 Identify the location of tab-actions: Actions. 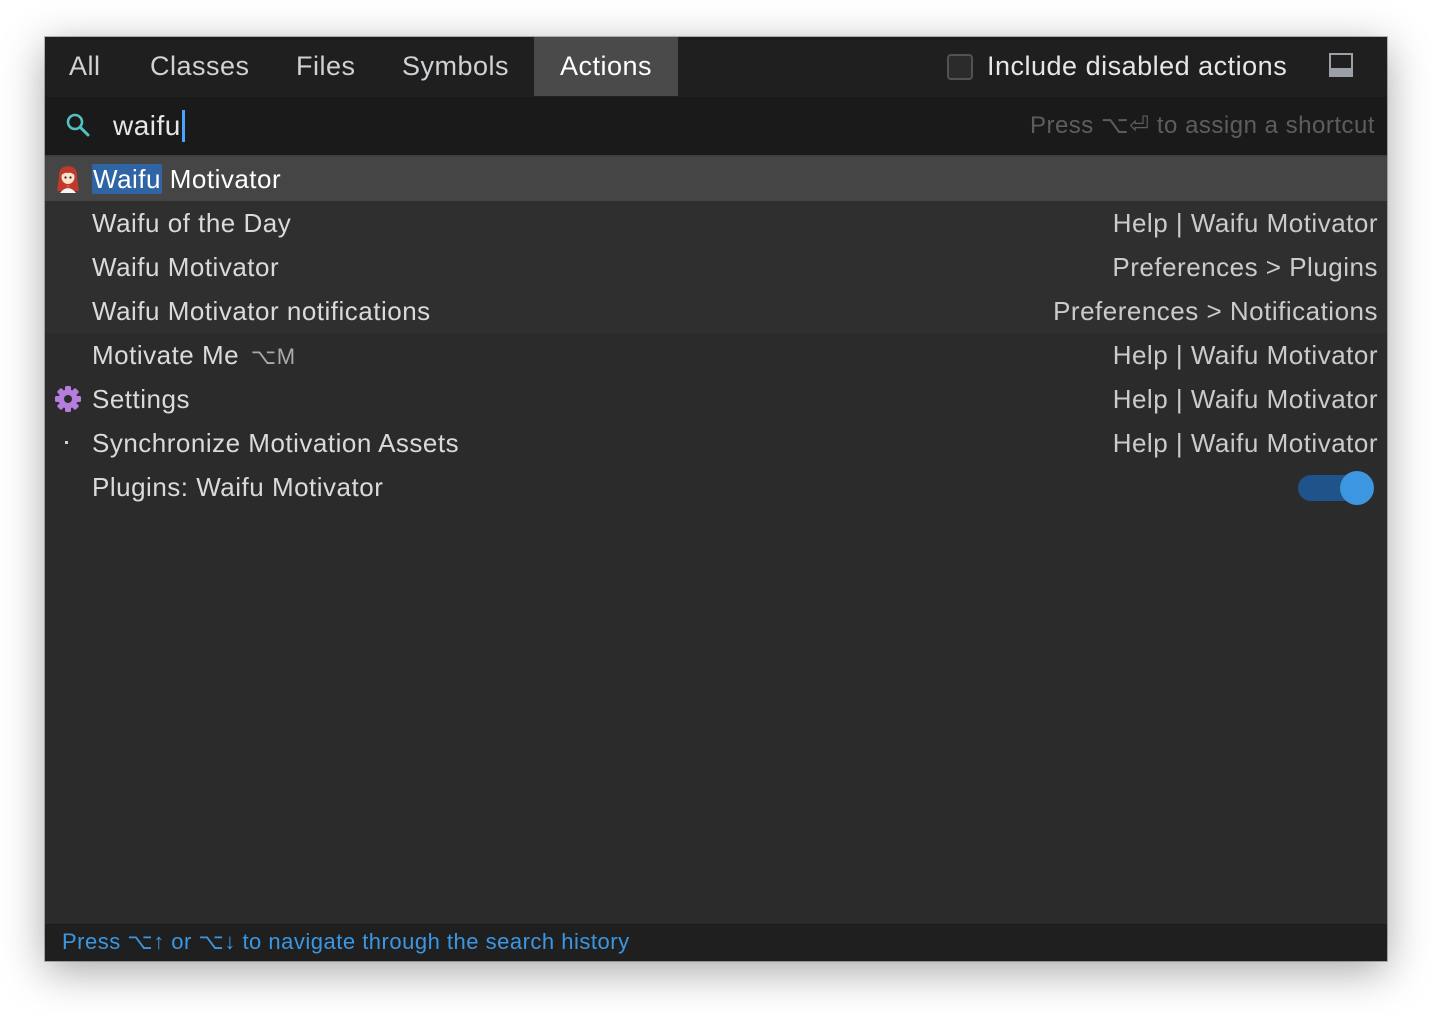
(606, 66).